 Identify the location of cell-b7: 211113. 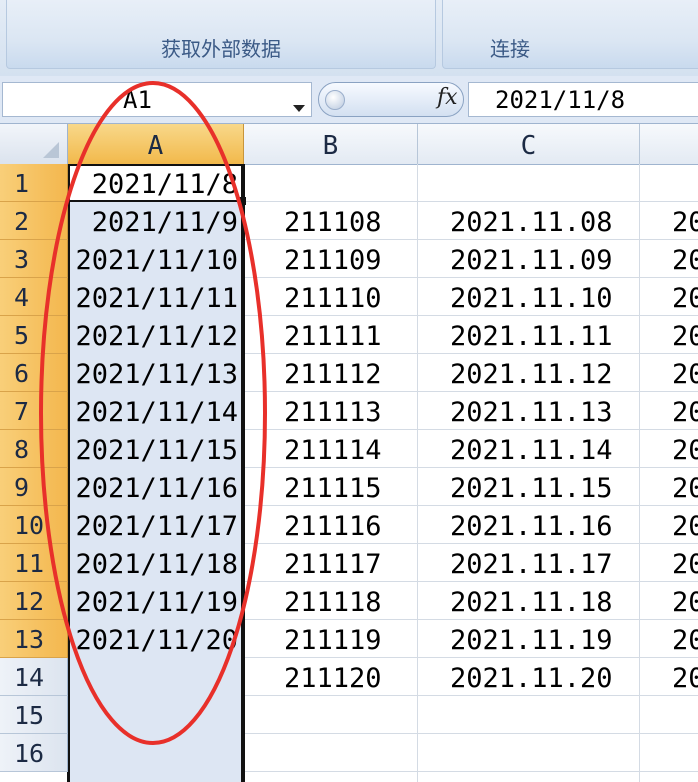
(349, 411).